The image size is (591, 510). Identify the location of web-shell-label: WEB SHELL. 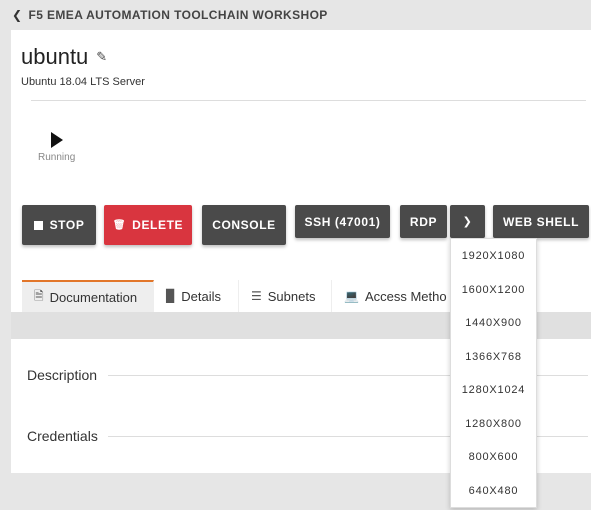
(541, 221).